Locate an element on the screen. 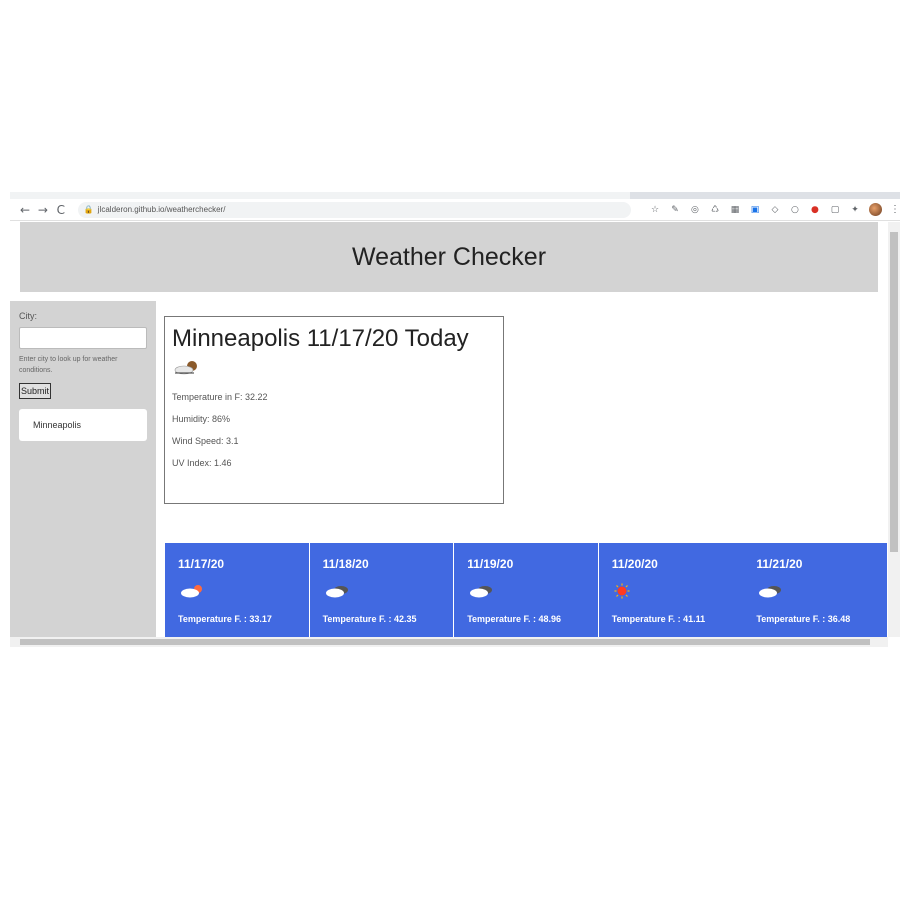 Image resolution: width=900 pixels, height=900 pixels. forecast-temperature: Temperature F. : 48.96 is located at coordinates (514, 619).